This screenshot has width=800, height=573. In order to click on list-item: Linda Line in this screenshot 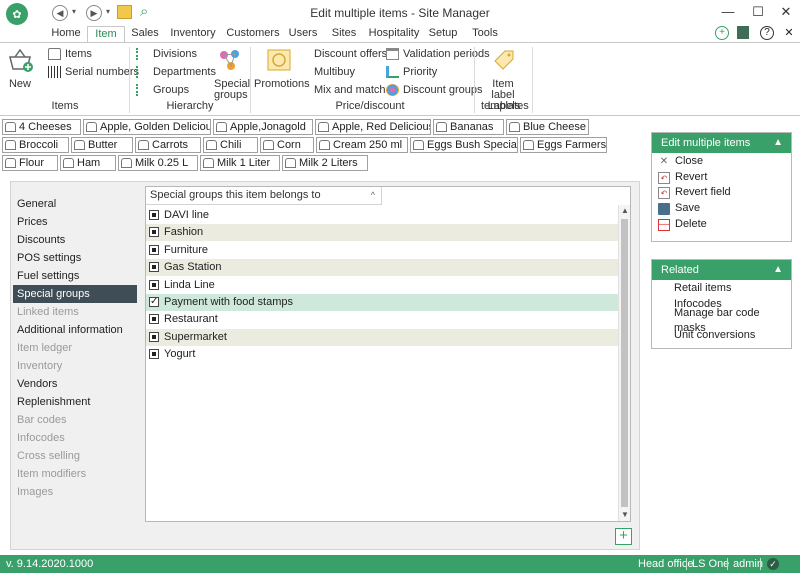, I will do `click(382, 285)`.